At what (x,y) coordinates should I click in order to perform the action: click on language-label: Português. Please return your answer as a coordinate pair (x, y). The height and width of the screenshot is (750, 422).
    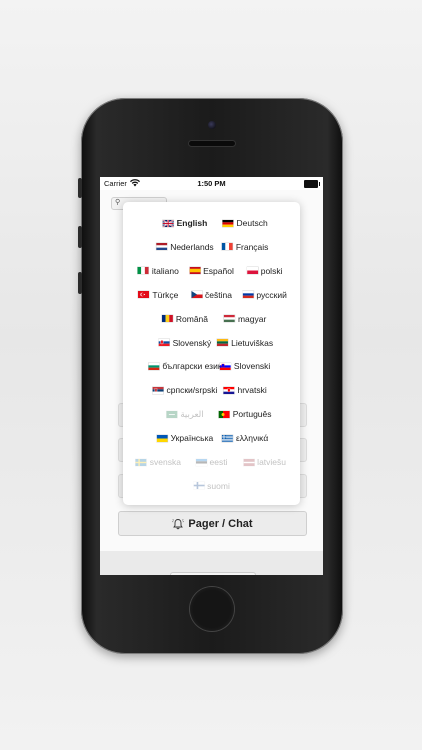
    Looking at the image, I should click on (252, 414).